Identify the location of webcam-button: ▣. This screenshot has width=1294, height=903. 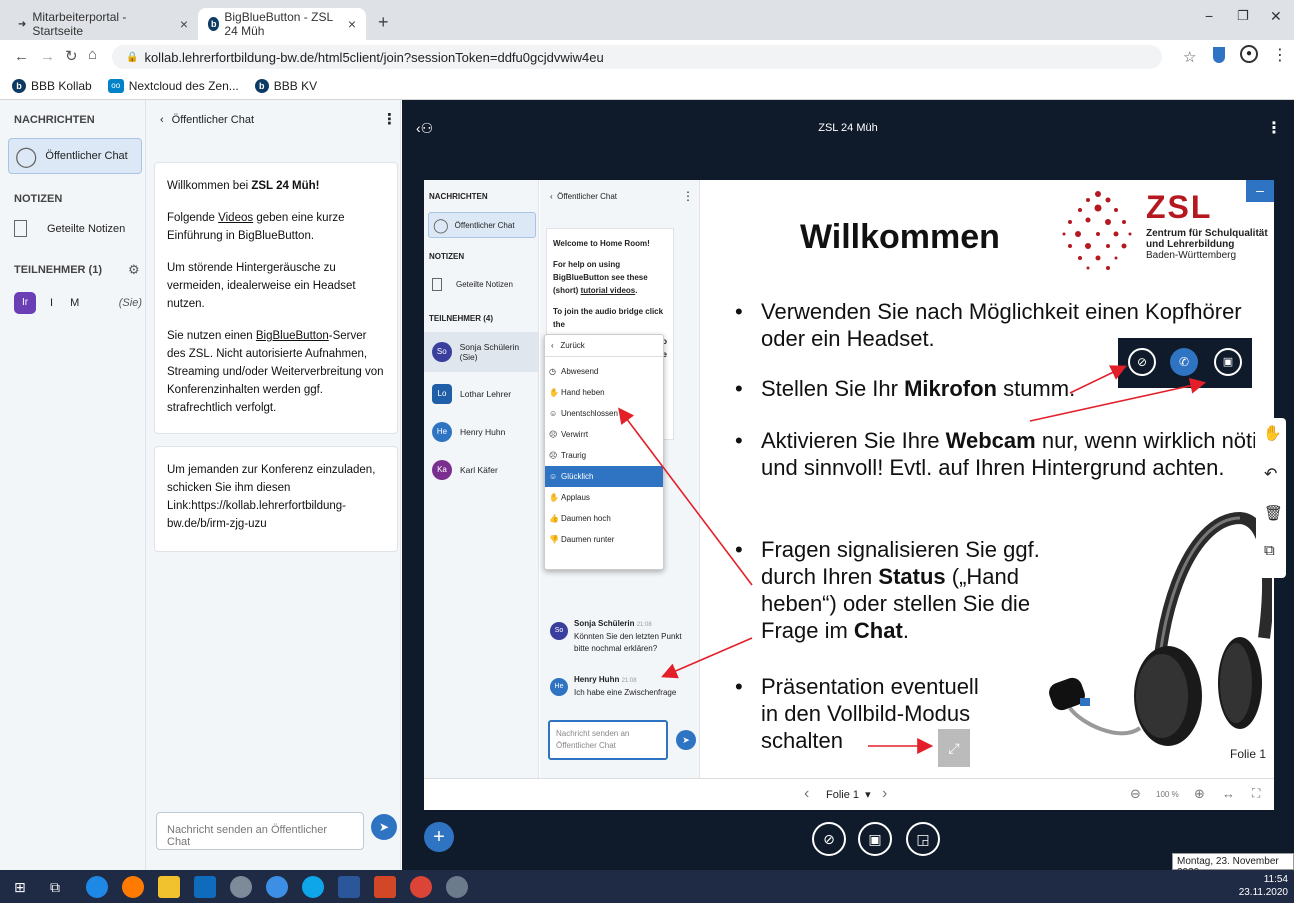
(875, 839).